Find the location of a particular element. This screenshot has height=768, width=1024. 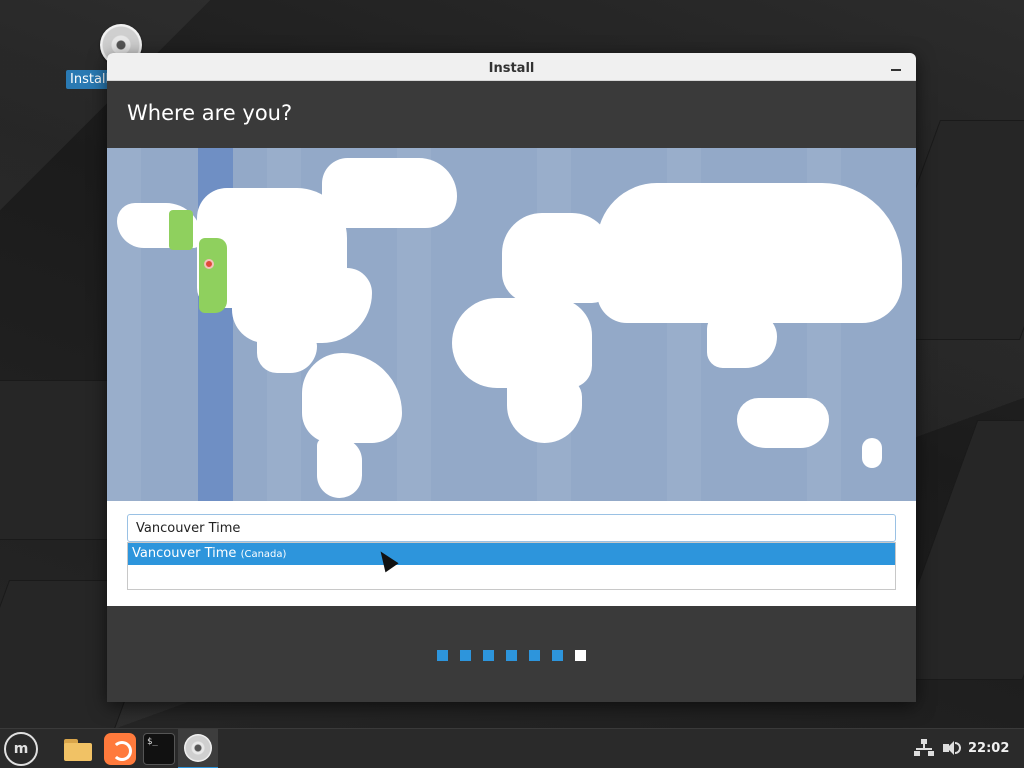

land-europe is located at coordinates (557, 258).